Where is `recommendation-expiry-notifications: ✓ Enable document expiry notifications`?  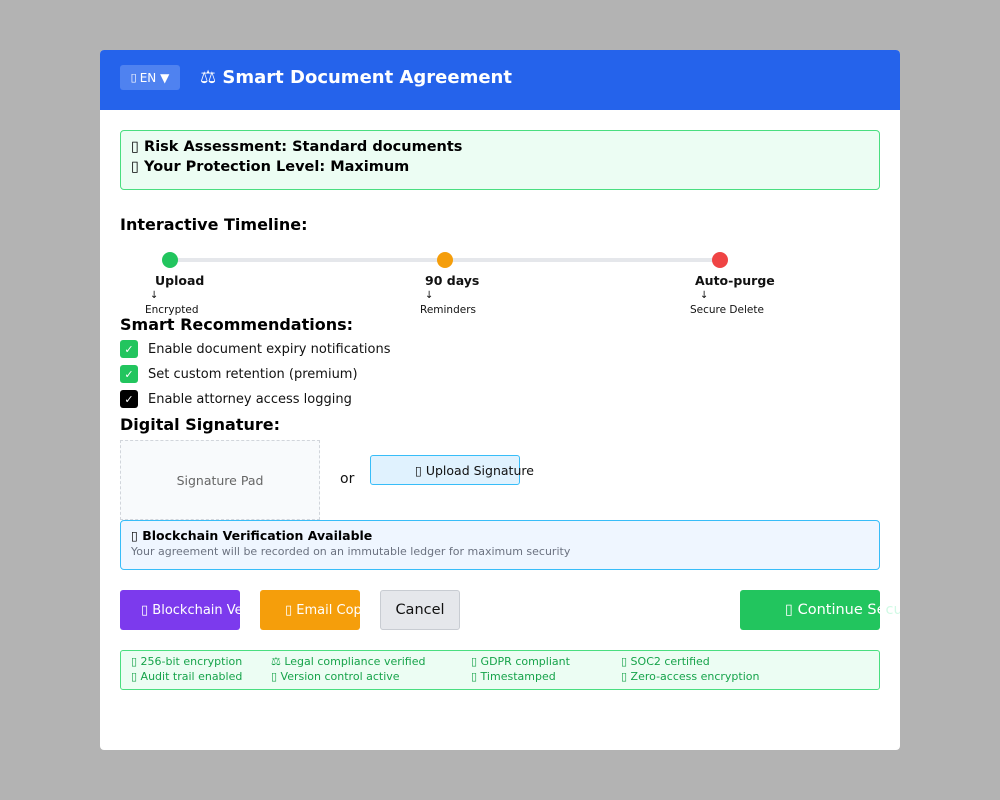
recommendation-expiry-notifications: ✓ Enable document expiry notifications is located at coordinates (255, 349).